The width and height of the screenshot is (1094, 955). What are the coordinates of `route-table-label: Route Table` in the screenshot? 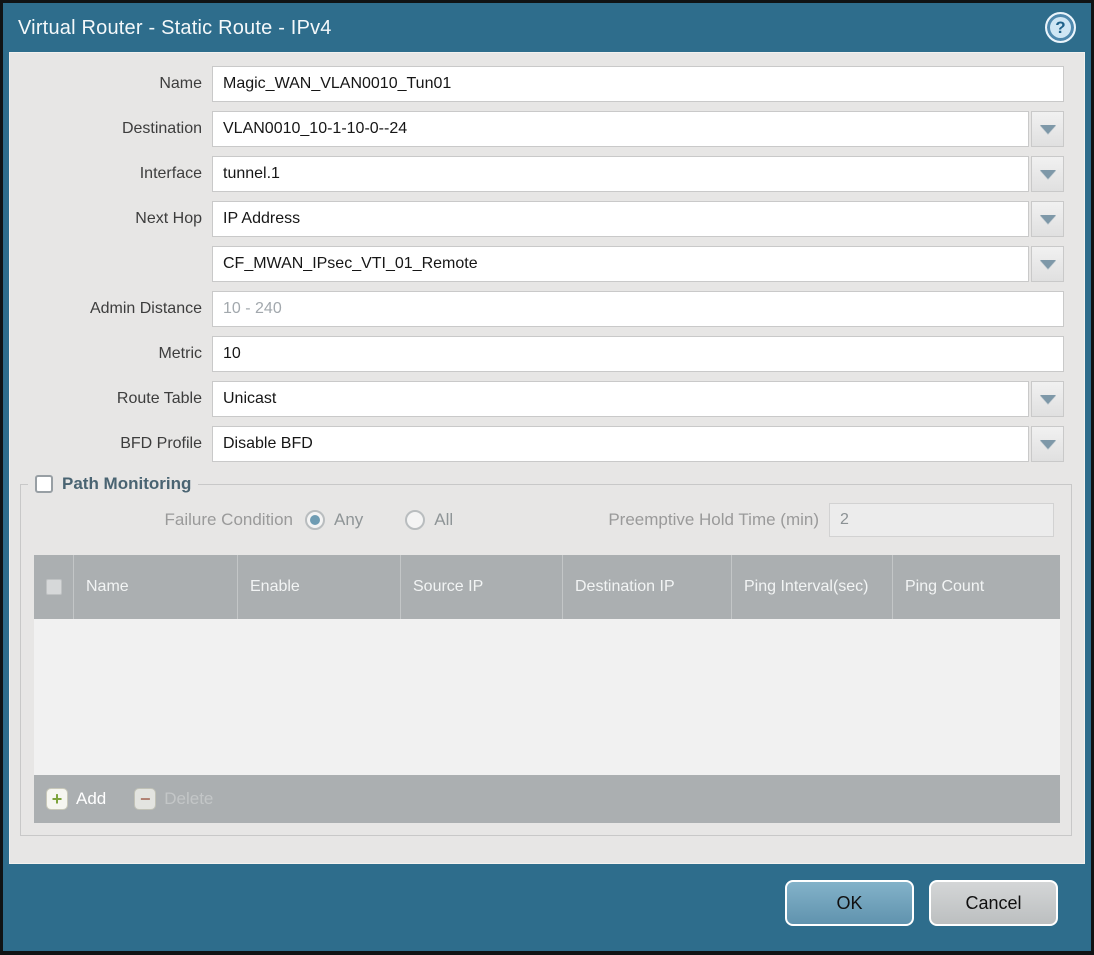 It's located at (159, 398).